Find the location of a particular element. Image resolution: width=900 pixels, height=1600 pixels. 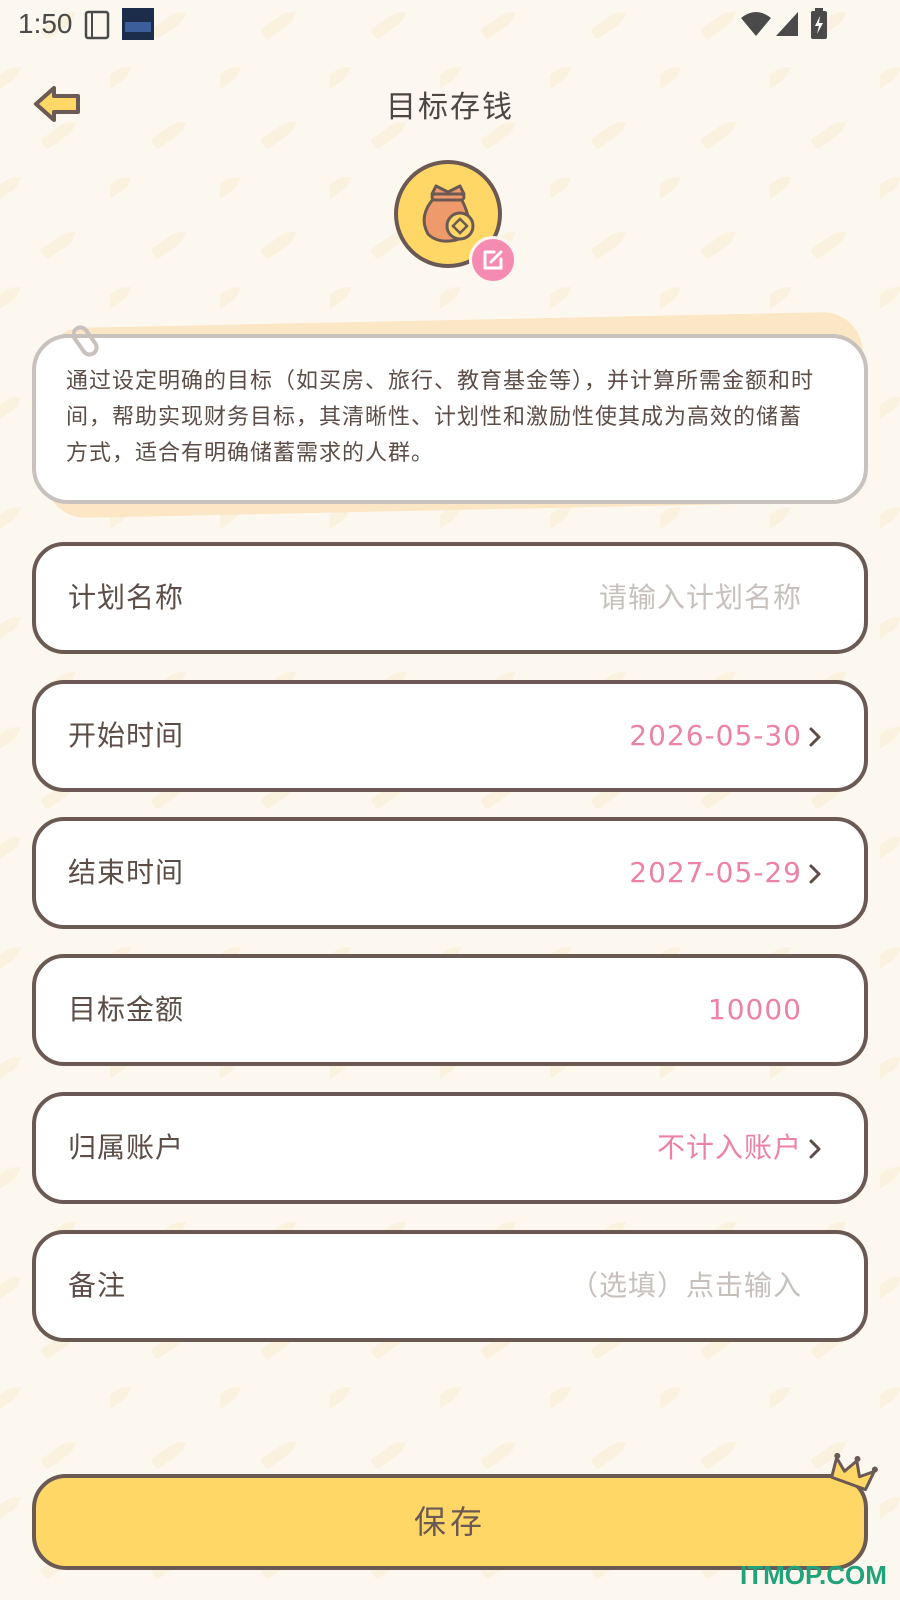

crown-icon is located at coordinates (854, 1472).